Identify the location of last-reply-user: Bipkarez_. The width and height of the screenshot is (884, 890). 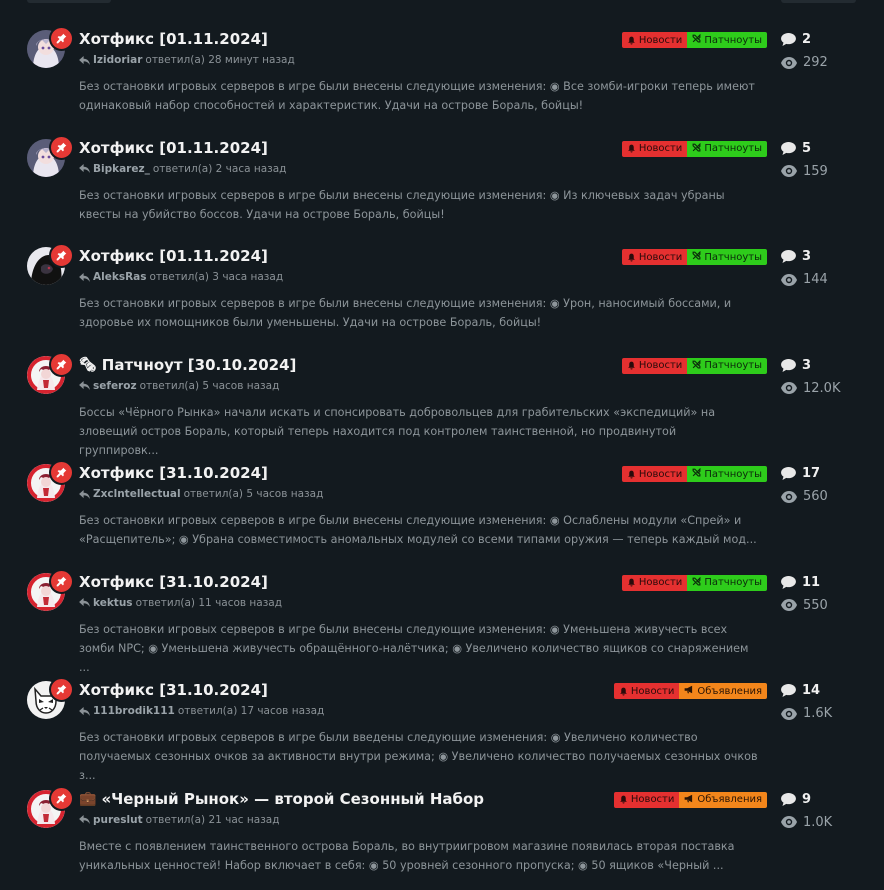
(121, 169).